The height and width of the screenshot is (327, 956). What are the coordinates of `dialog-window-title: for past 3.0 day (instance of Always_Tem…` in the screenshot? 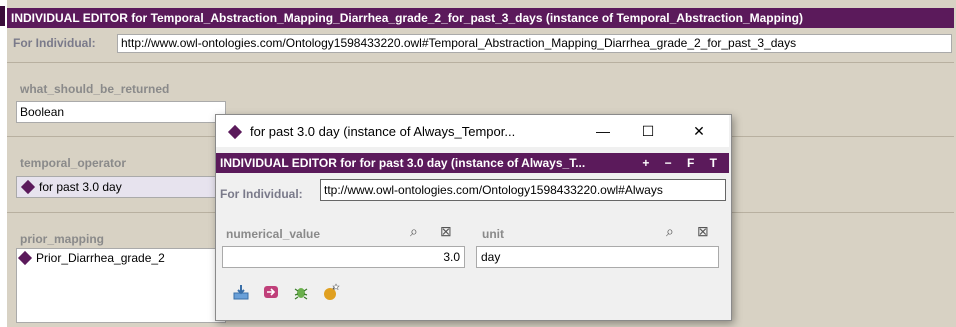 It's located at (383, 131).